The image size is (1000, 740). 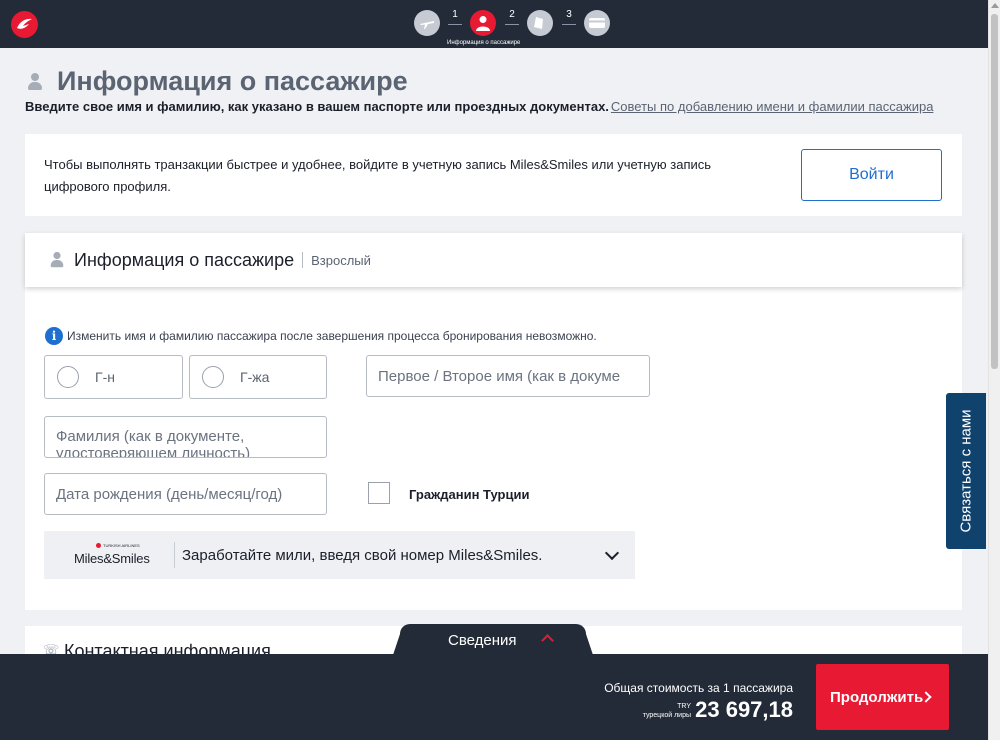 I want to click on scrollbar-thumb, so click(x=994, y=191).